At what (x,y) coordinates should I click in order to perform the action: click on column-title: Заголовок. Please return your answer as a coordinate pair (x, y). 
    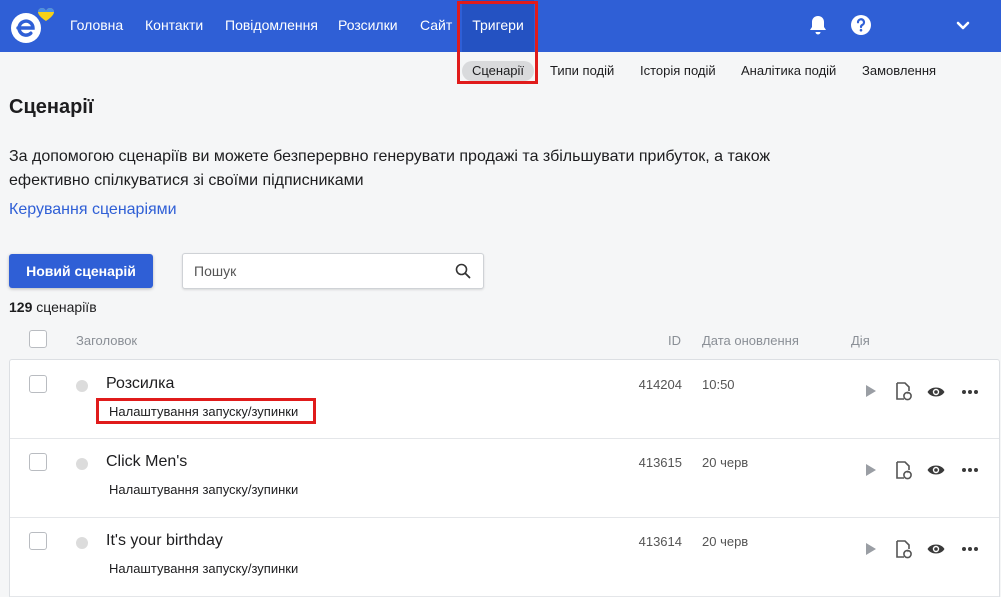
    Looking at the image, I should click on (106, 340).